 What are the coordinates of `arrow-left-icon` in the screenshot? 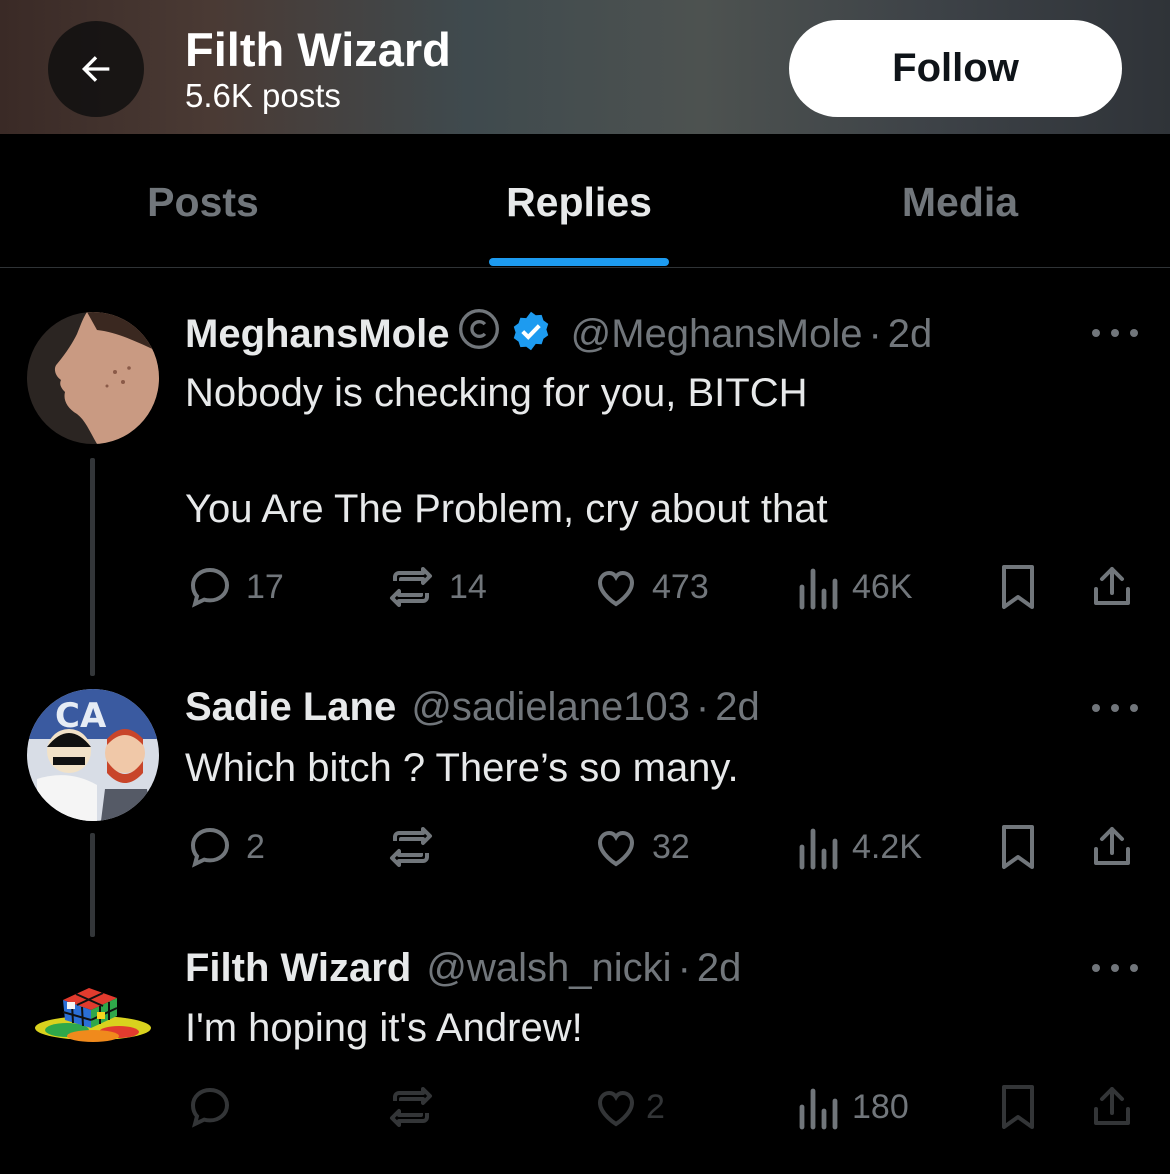 It's located at (95, 69).